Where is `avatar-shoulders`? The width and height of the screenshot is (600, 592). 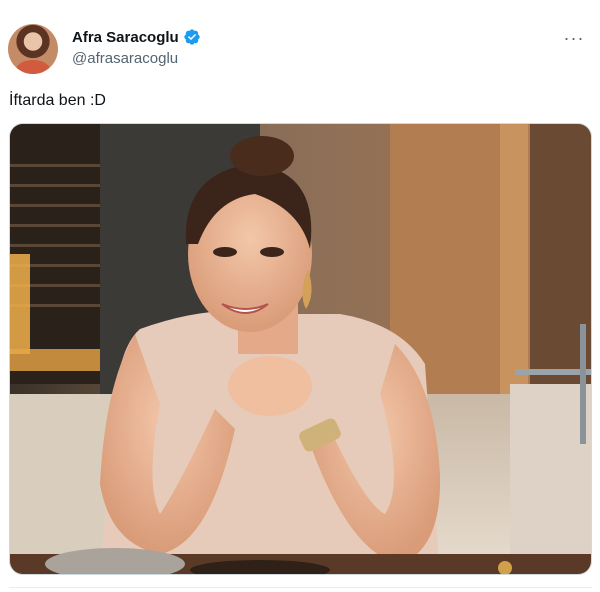
avatar-shoulders is located at coordinates (33, 67).